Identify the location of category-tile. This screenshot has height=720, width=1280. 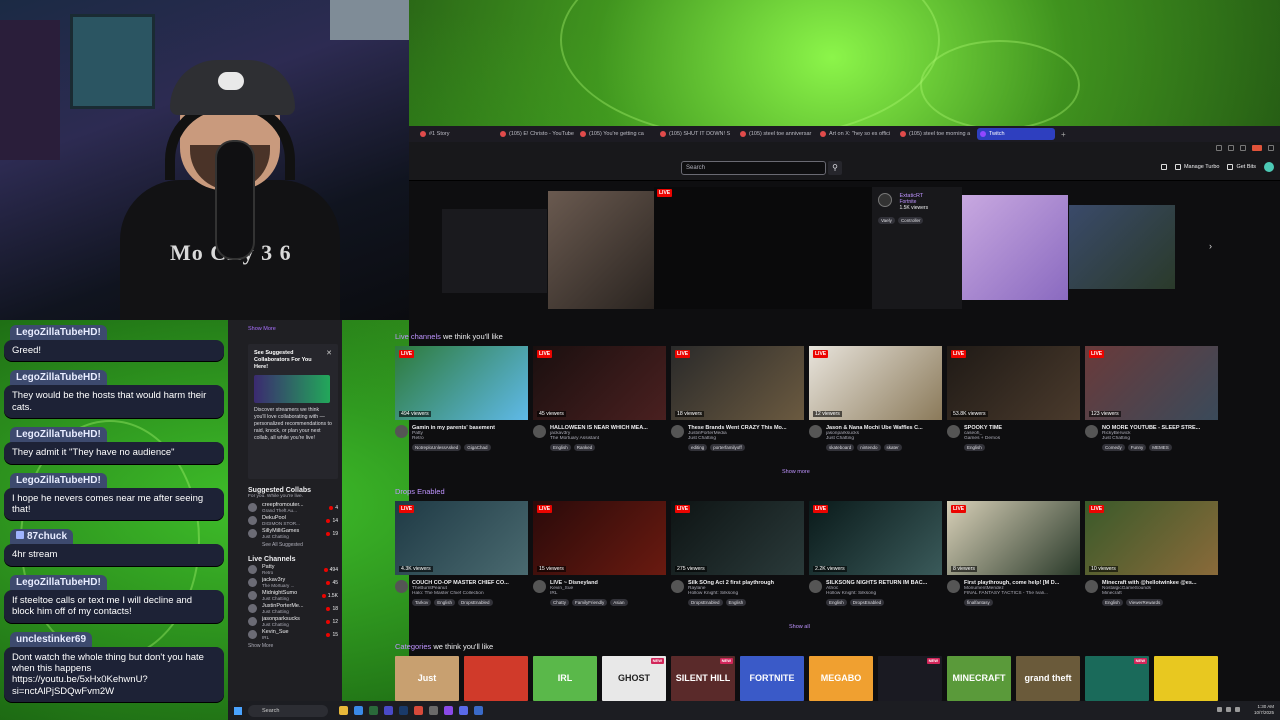
(496, 678).